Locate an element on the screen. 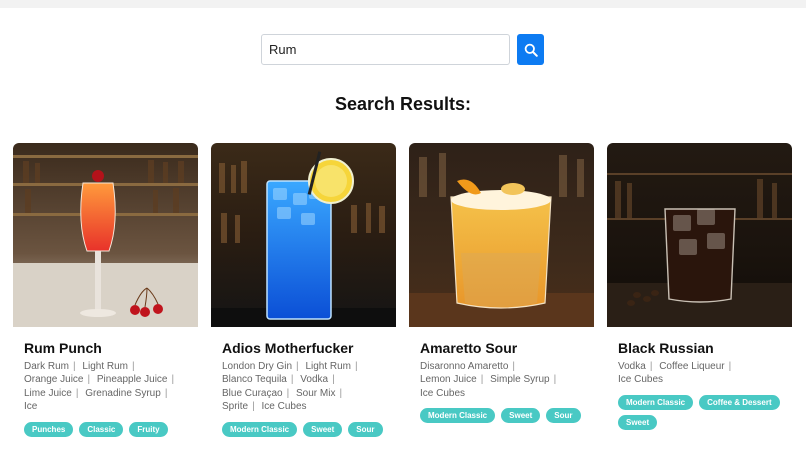 Image resolution: width=806 pixels, height=453 pixels. ingredient-list: Vodka | Coffee Liqueur | Ice Cubes is located at coordinates (675, 373).